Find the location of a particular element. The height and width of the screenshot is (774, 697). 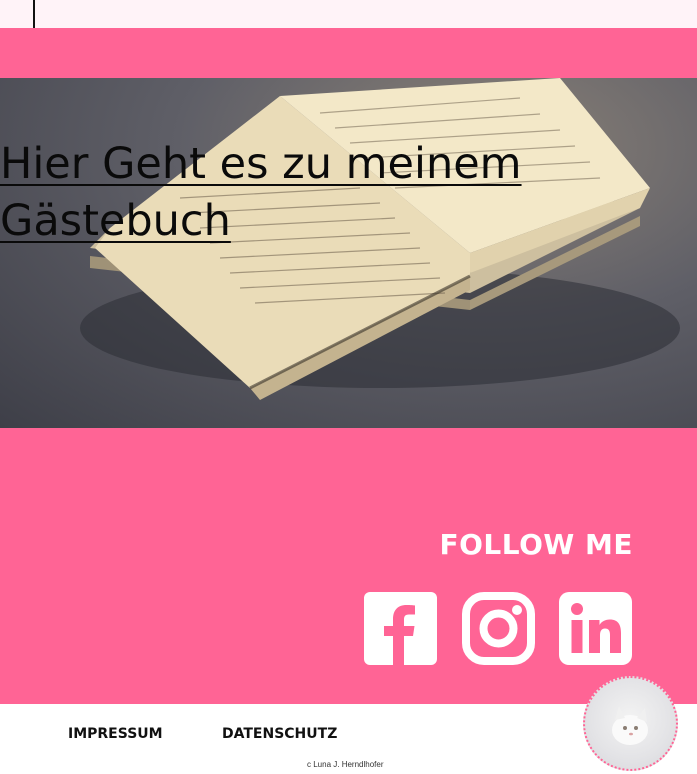

pink-header-band is located at coordinates (348, 53).